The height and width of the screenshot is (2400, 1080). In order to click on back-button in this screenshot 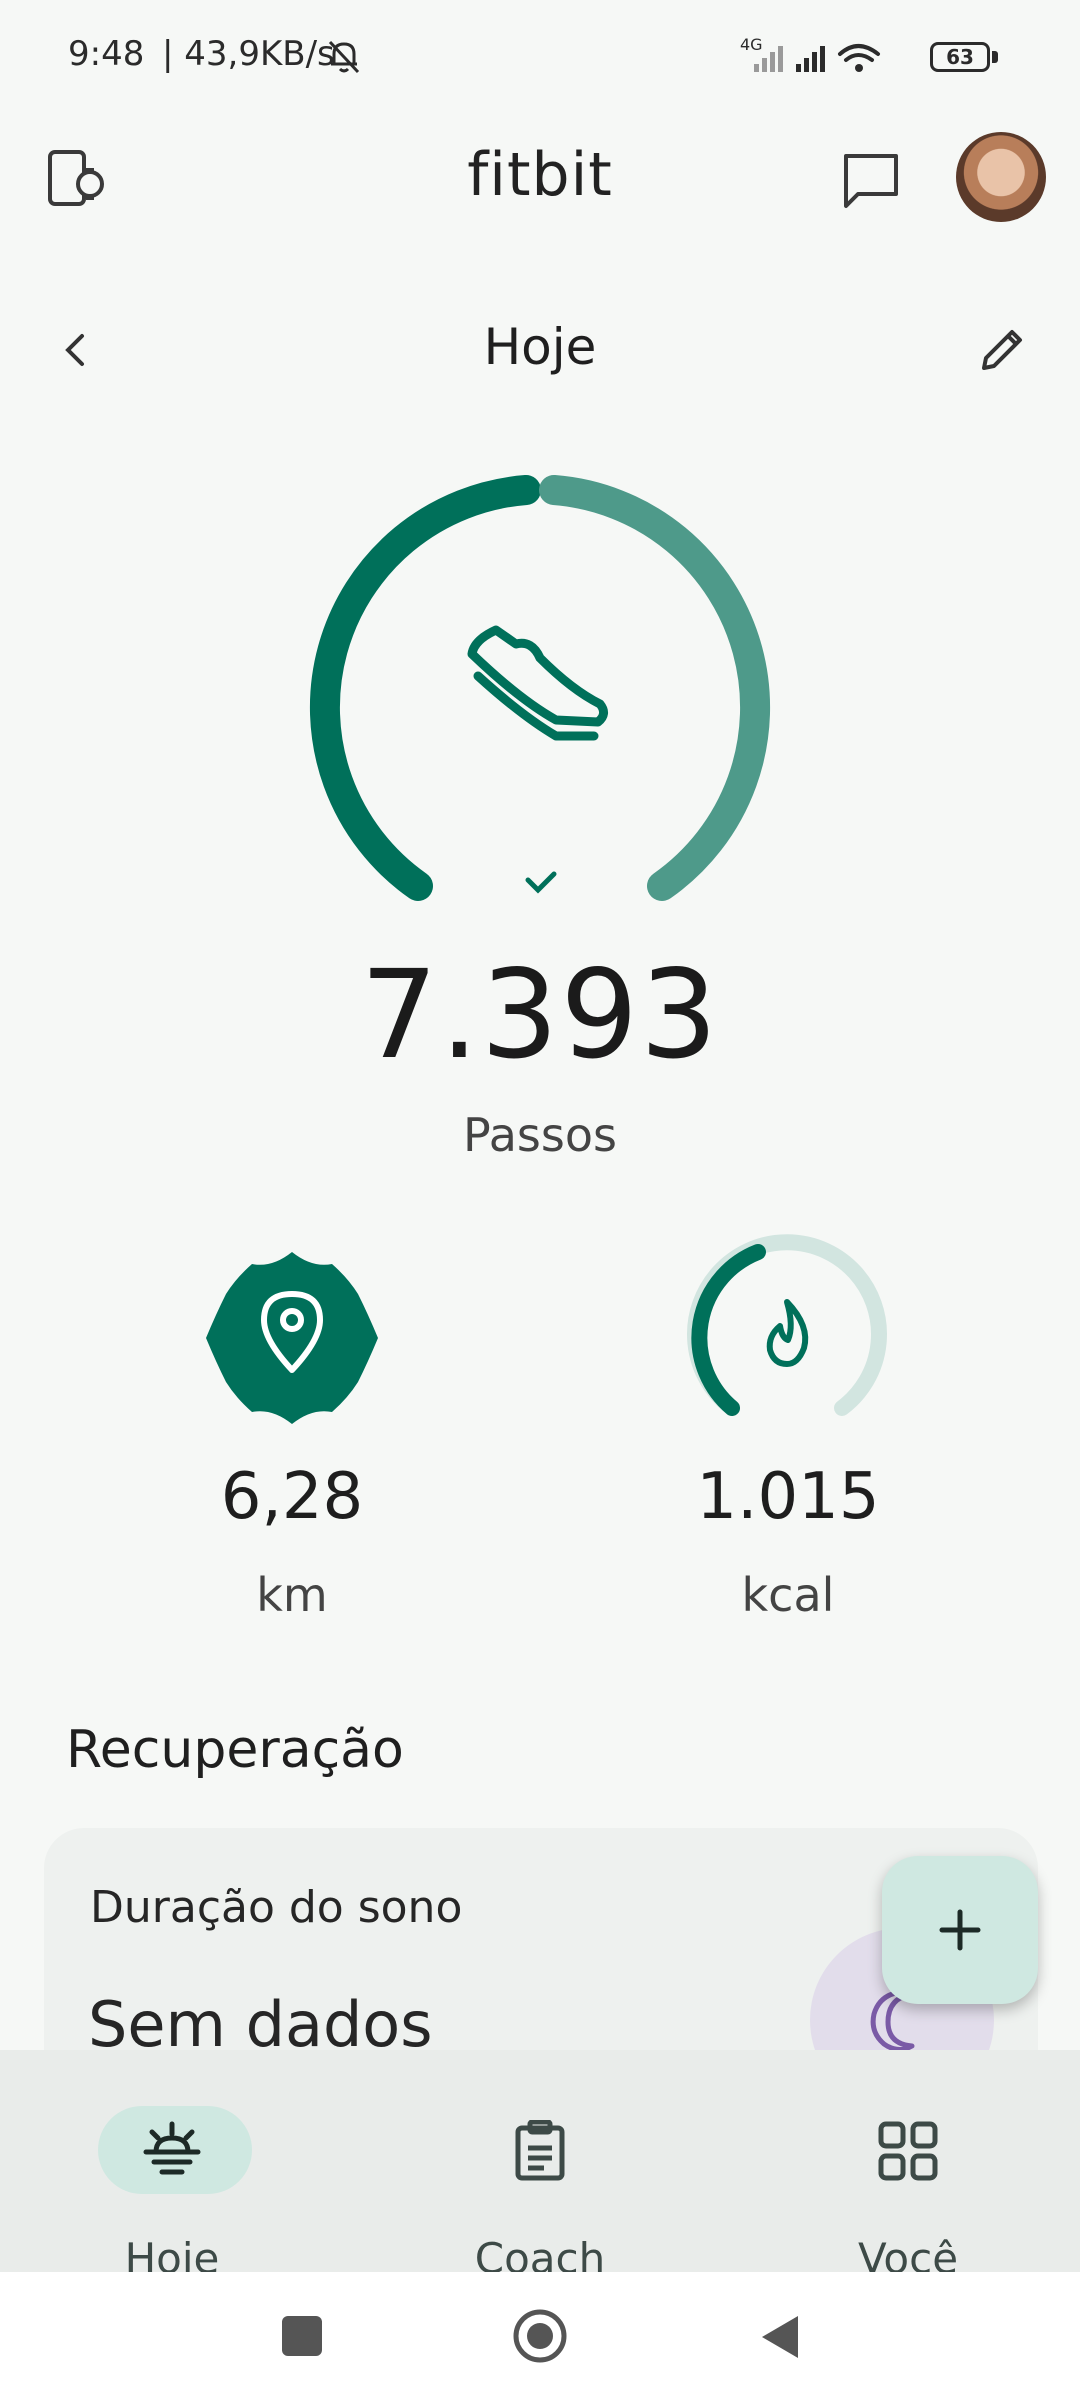, I will do `click(780, 2339)`.